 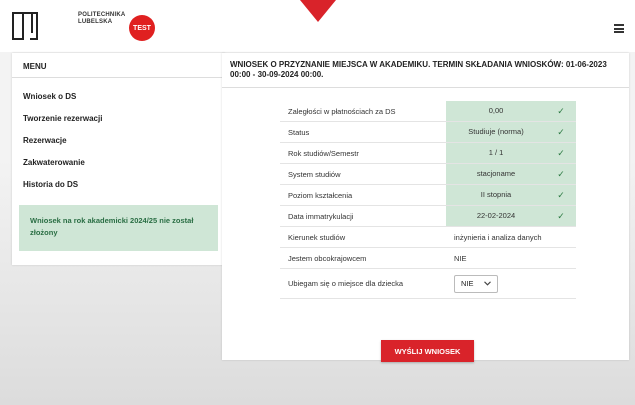 What do you see at coordinates (428, 111) in the screenshot?
I see `table-row: Zaległości w płatnościach za DS 0,00 ✓` at bounding box center [428, 111].